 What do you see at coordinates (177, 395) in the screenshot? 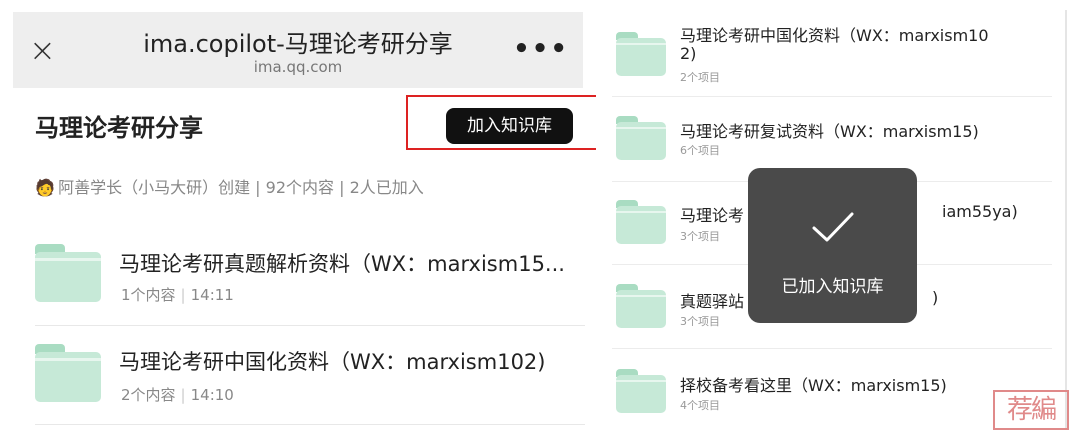
I see `item-meta: 2个内容 | 14:10` at bounding box center [177, 395].